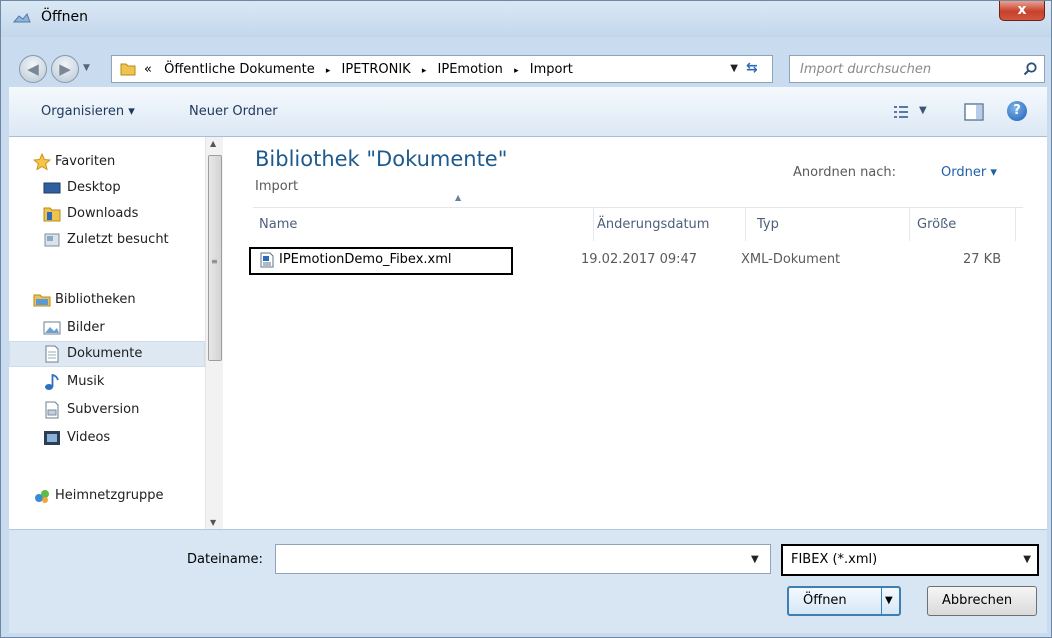  What do you see at coordinates (913, 113) in the screenshot?
I see `change-view-button: ▼` at bounding box center [913, 113].